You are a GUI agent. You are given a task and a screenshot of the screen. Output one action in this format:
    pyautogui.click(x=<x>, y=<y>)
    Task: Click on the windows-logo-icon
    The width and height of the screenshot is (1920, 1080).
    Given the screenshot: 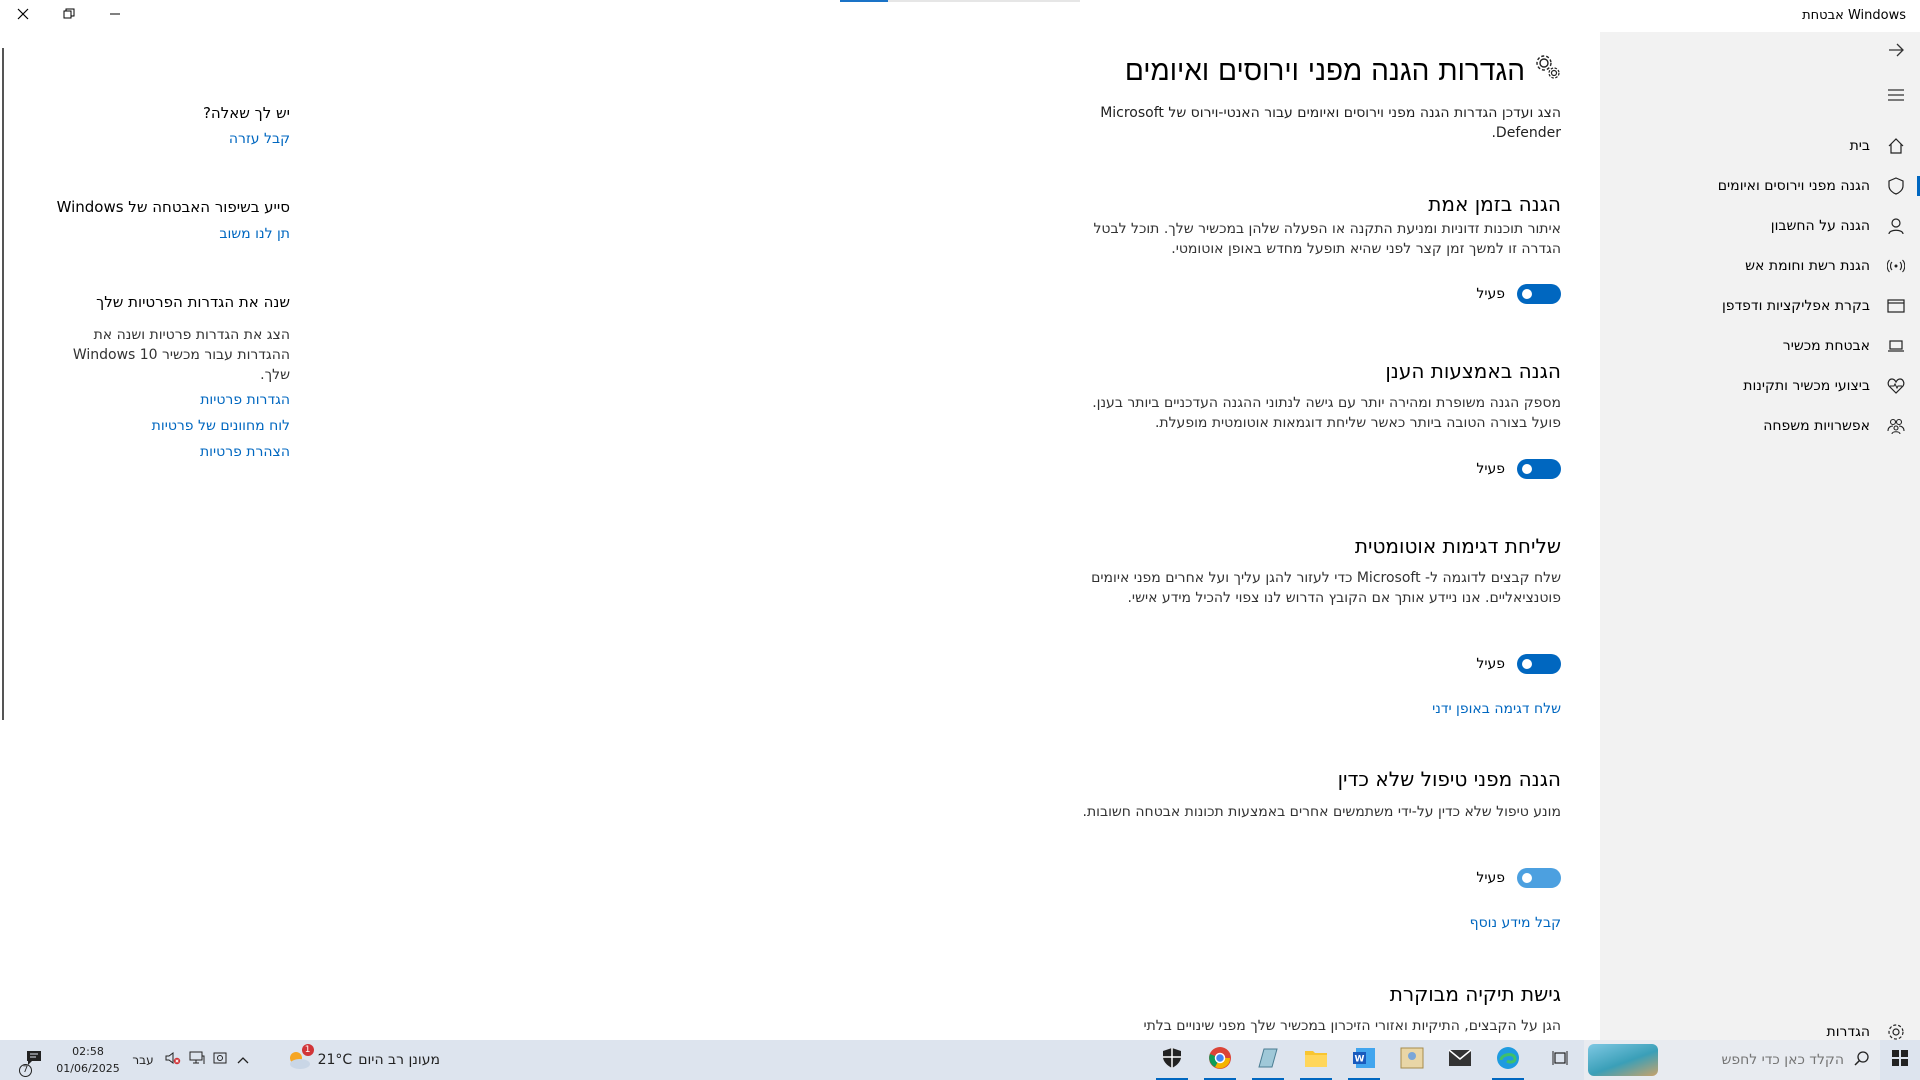 What is the action you would take?
    pyautogui.click(x=1900, y=1060)
    